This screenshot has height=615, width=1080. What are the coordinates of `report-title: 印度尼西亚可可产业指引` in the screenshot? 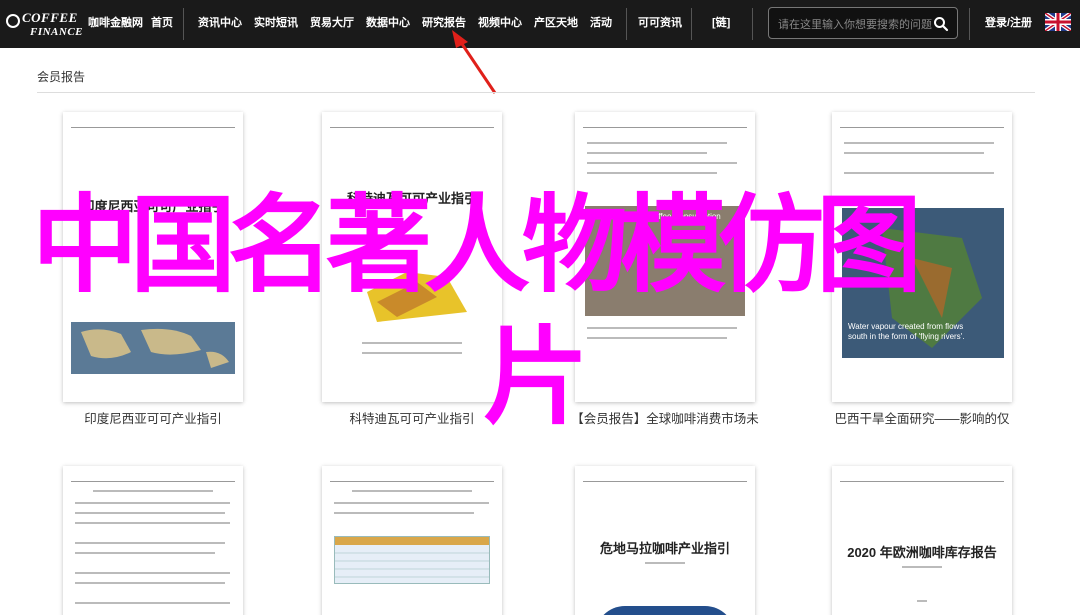 It's located at (153, 417).